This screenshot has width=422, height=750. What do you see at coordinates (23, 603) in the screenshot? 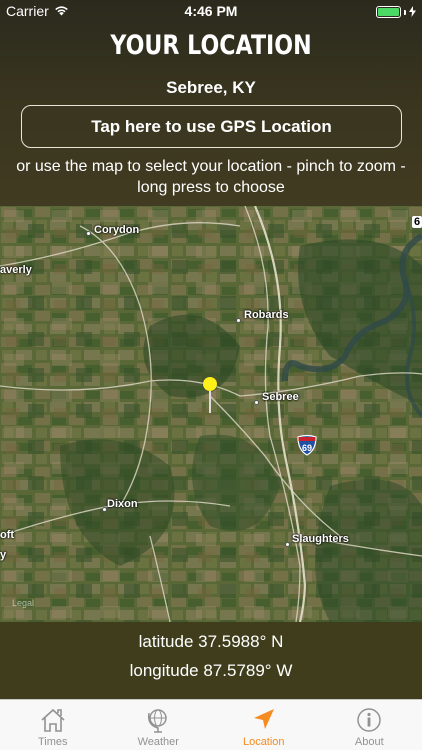
I see `map-legal-link: Legal` at bounding box center [23, 603].